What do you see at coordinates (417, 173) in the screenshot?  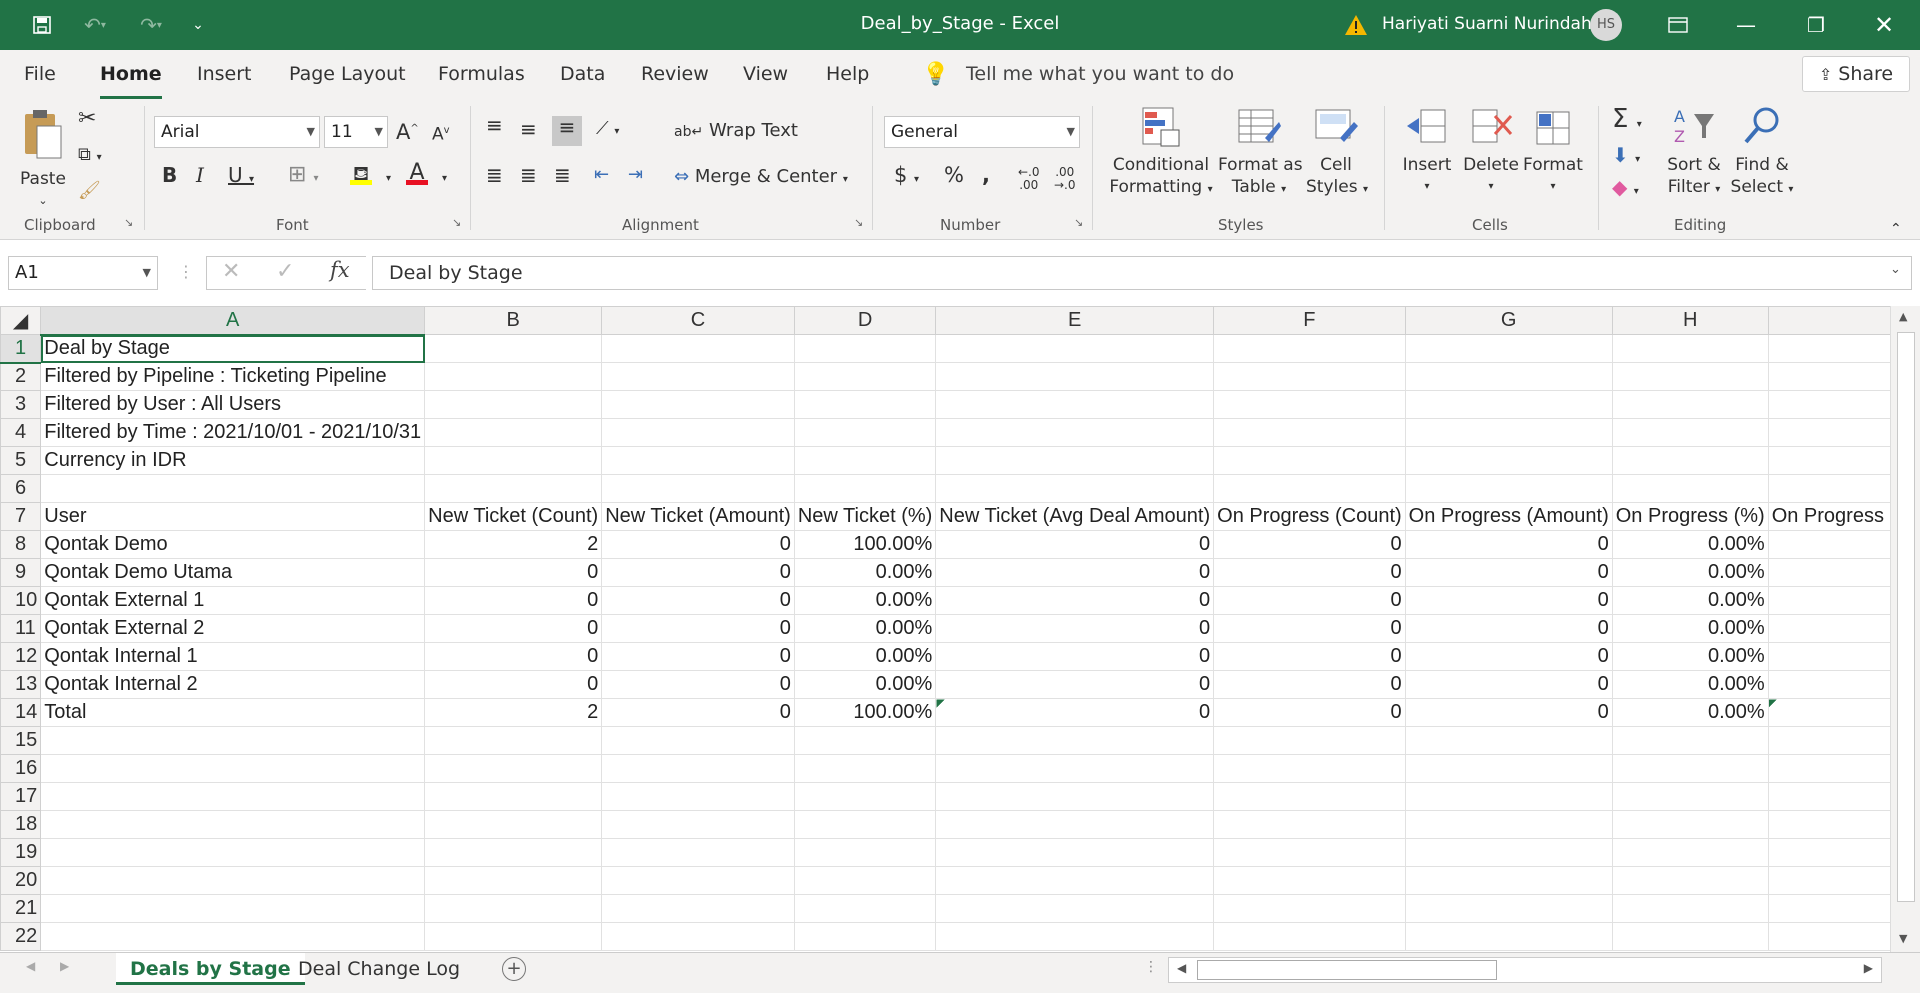 I see `font-color-icon: A` at bounding box center [417, 173].